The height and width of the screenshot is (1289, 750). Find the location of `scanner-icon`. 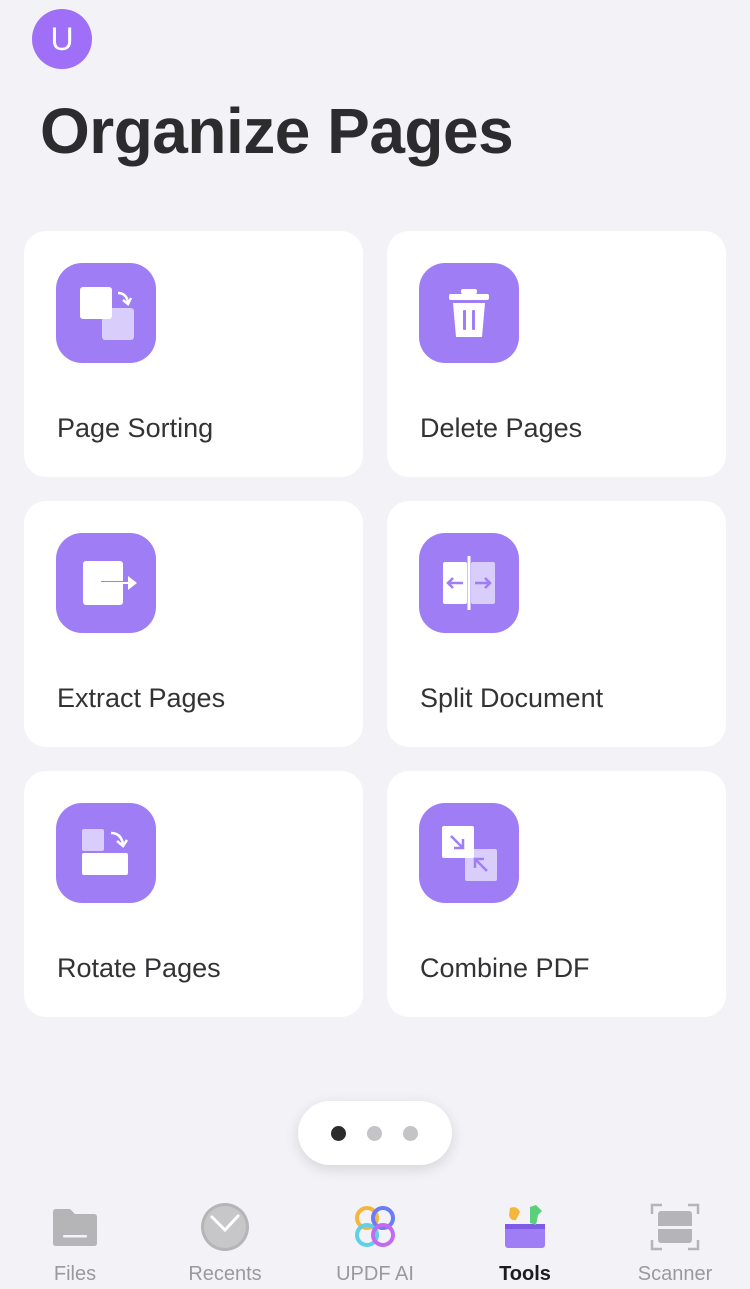

scanner-icon is located at coordinates (675, 1227).